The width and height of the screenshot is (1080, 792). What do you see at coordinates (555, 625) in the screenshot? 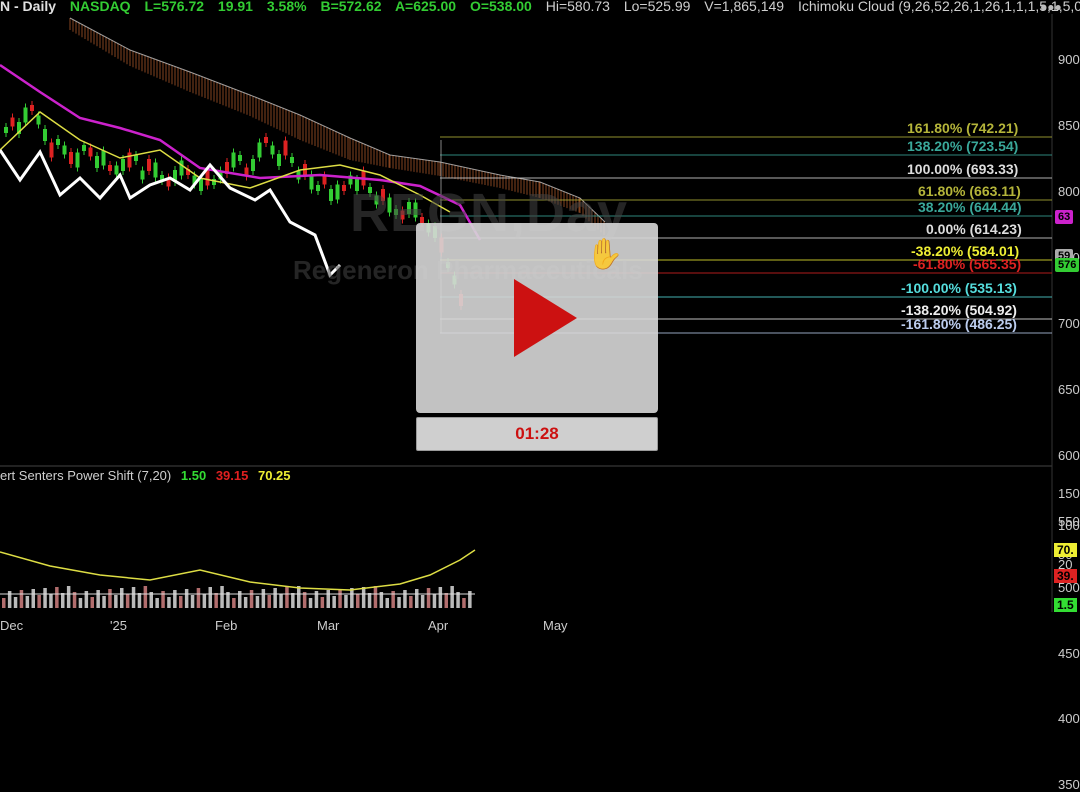
I see `time-axis-label: May` at bounding box center [555, 625].